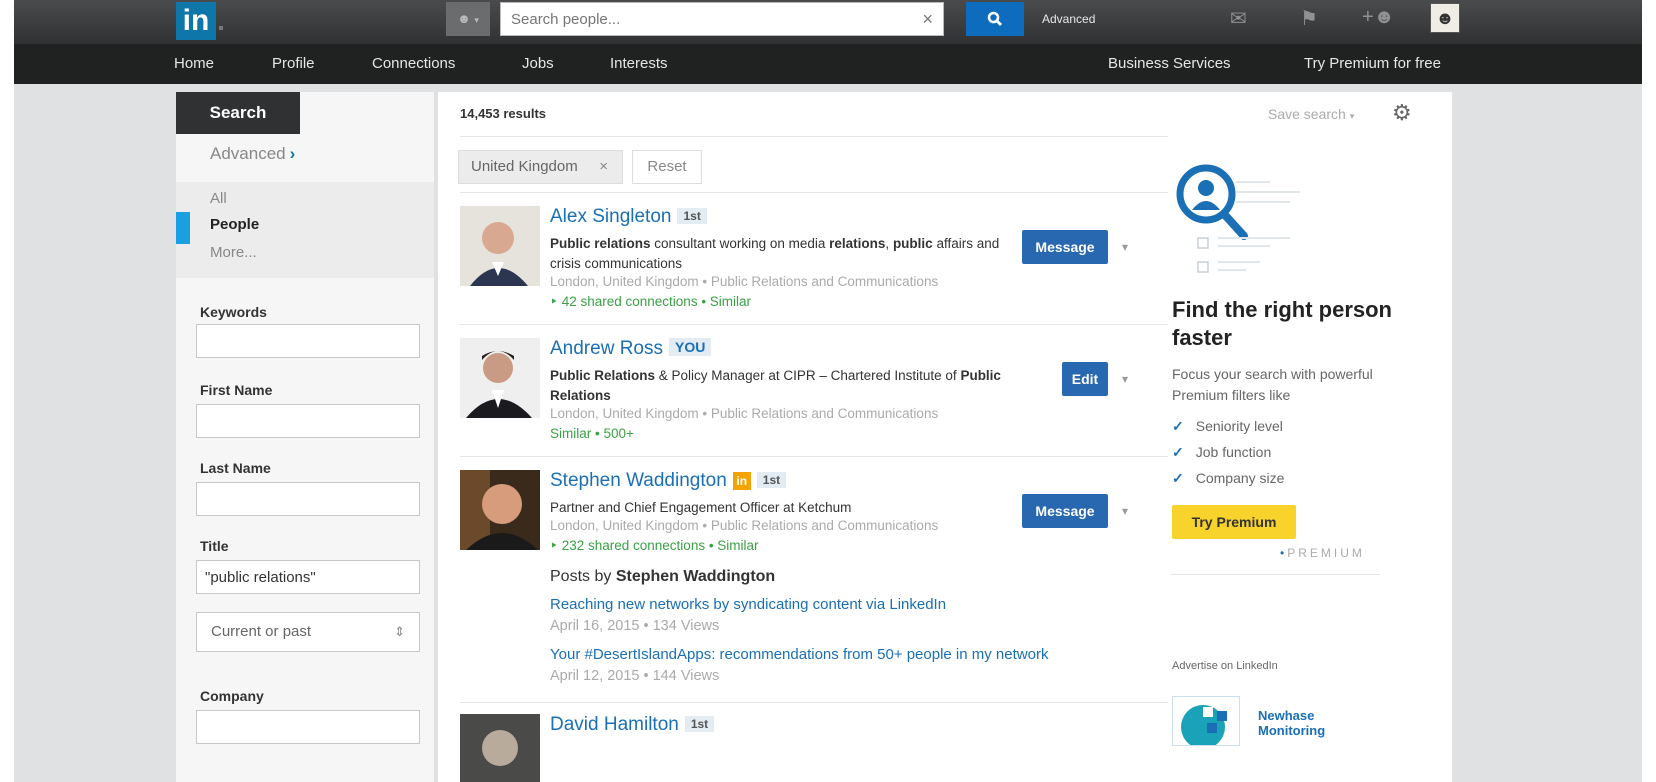 This screenshot has width=1656, height=782. Describe the element at coordinates (638, 480) in the screenshot. I see `result-name-text: Stephen Waddington` at that location.